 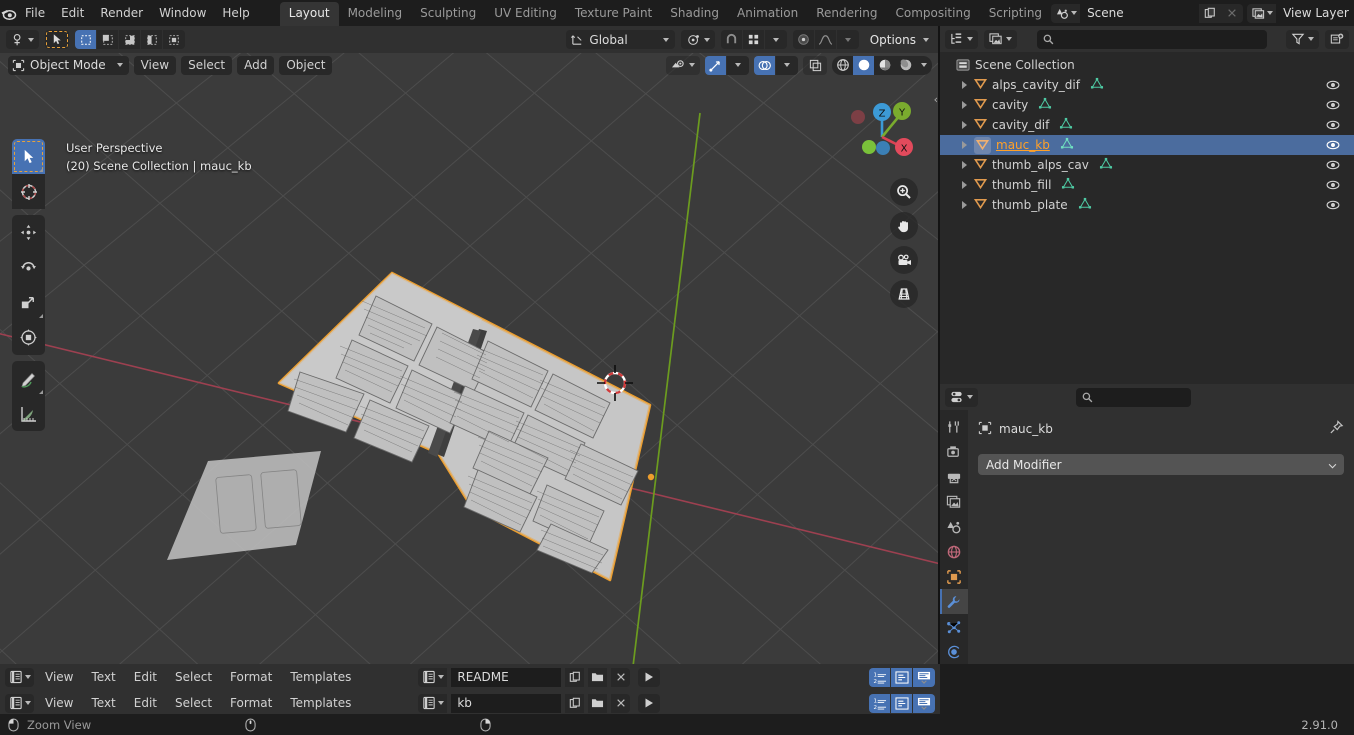 What do you see at coordinates (182, 13) in the screenshot?
I see `menu-window: Window` at bounding box center [182, 13].